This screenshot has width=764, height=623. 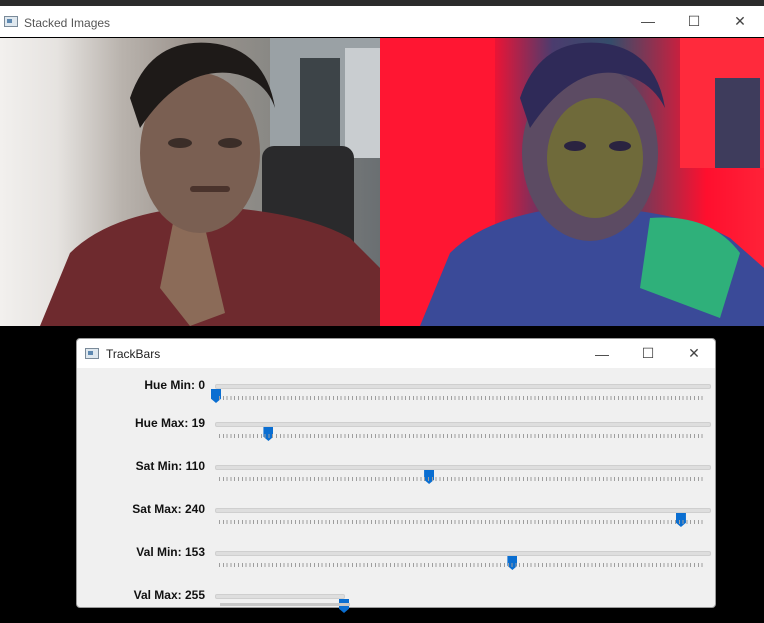 I want to click on trackbars-title: TrackBars, so click(x=133, y=354).